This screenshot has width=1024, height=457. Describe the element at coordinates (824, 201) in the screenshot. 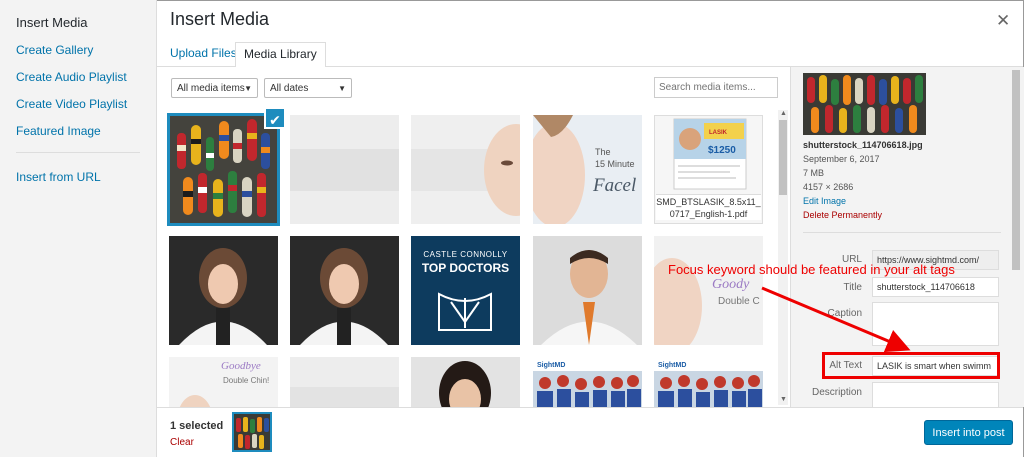

I see `edit-image-link: Edit Image` at that location.